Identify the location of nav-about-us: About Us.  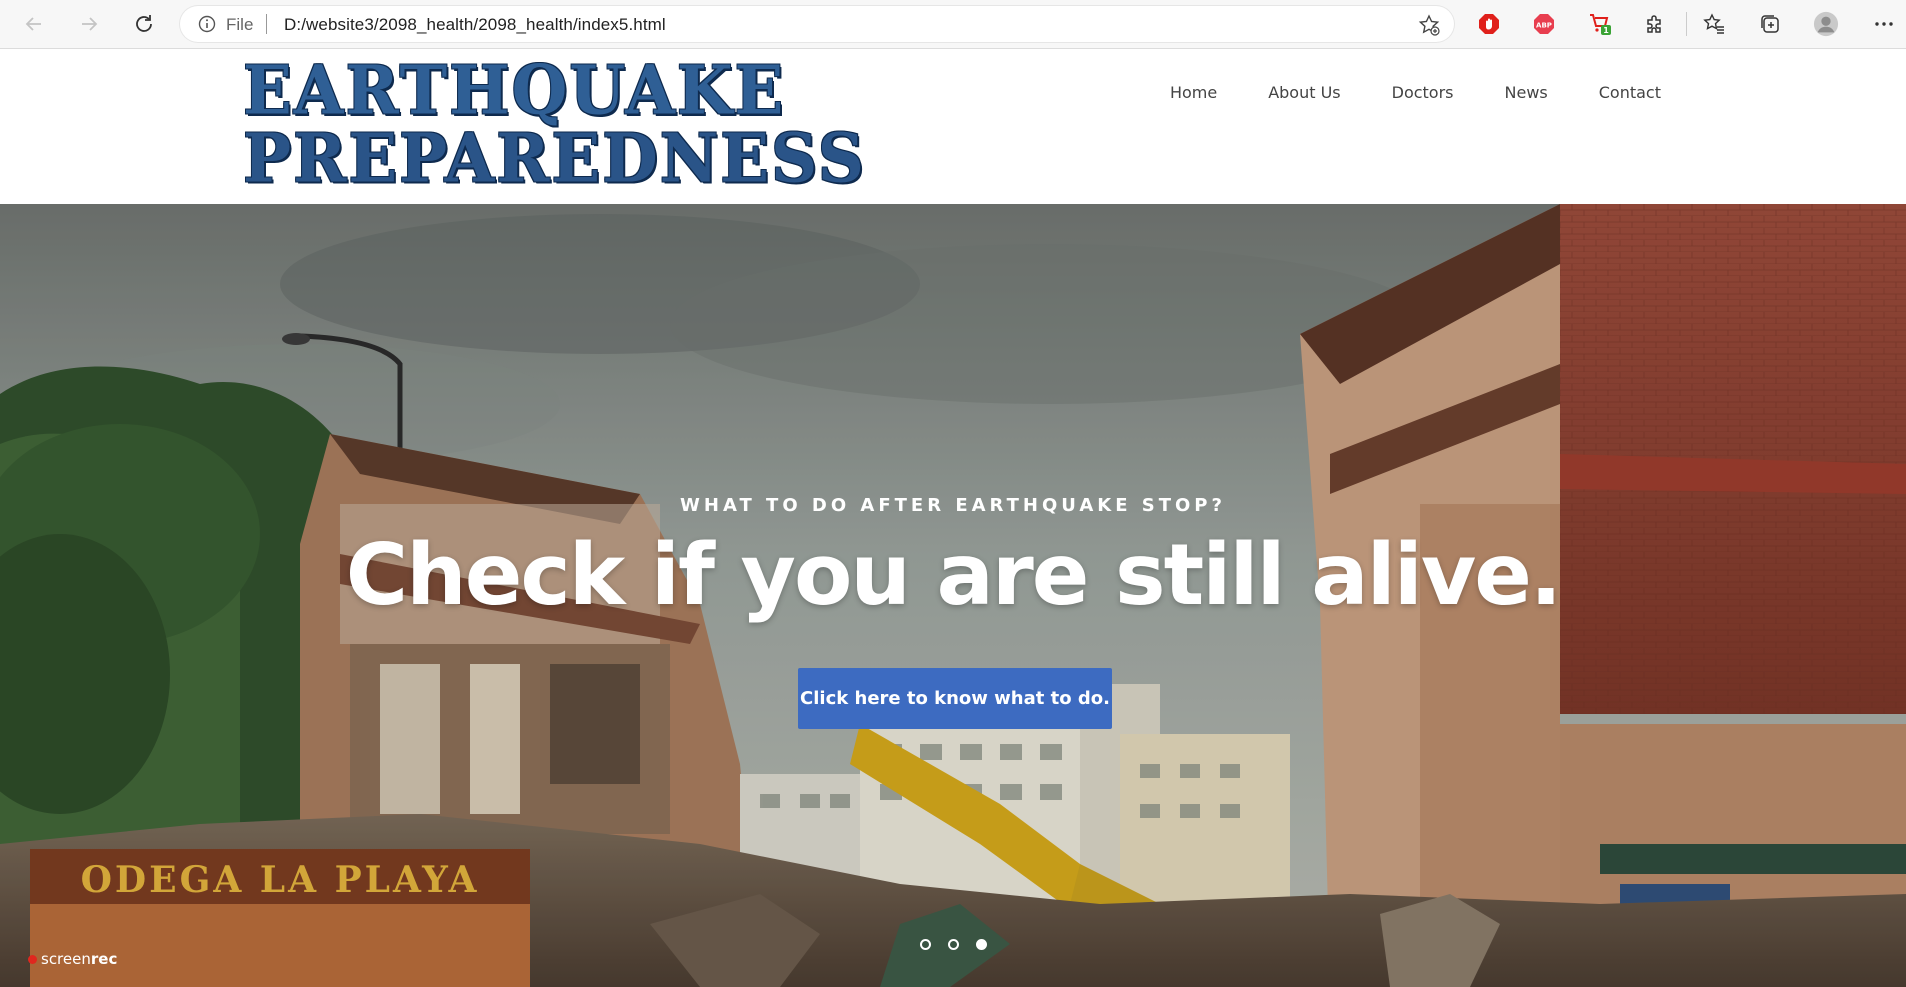
(1304, 92).